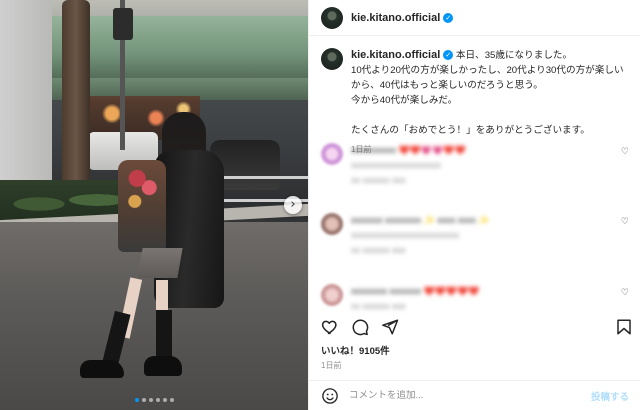 The width and height of the screenshot is (640, 410). What do you see at coordinates (330, 396) in the screenshot?
I see `emoji-icon` at bounding box center [330, 396].